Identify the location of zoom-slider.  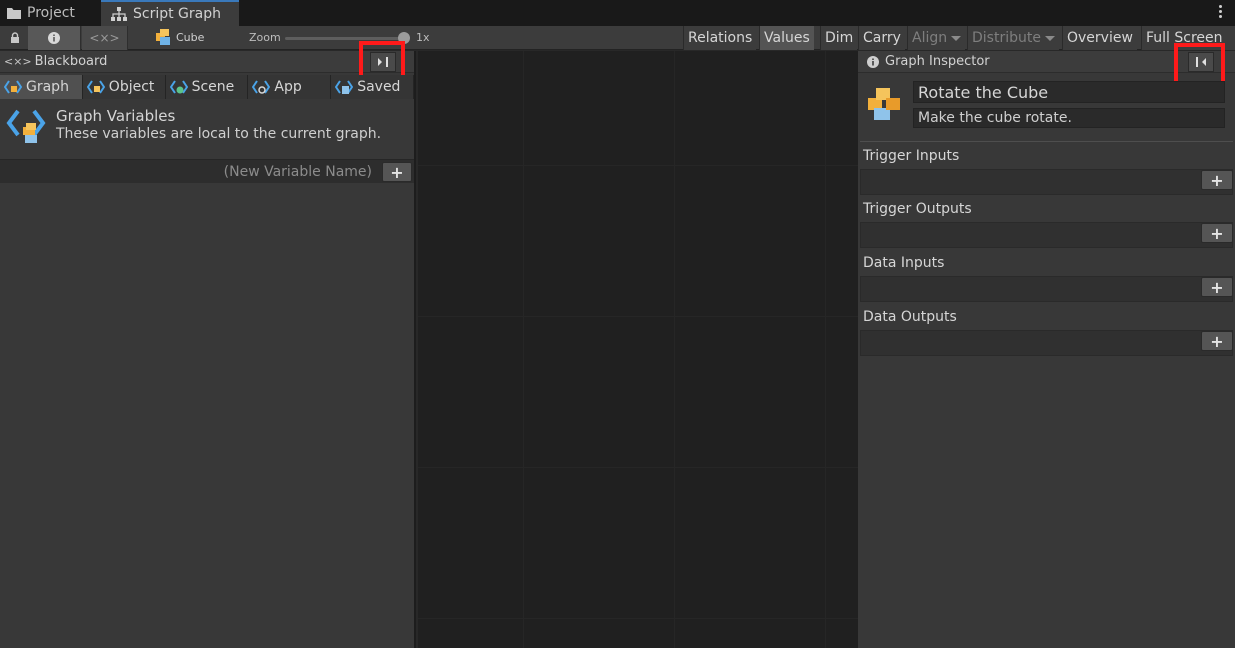
(344, 38).